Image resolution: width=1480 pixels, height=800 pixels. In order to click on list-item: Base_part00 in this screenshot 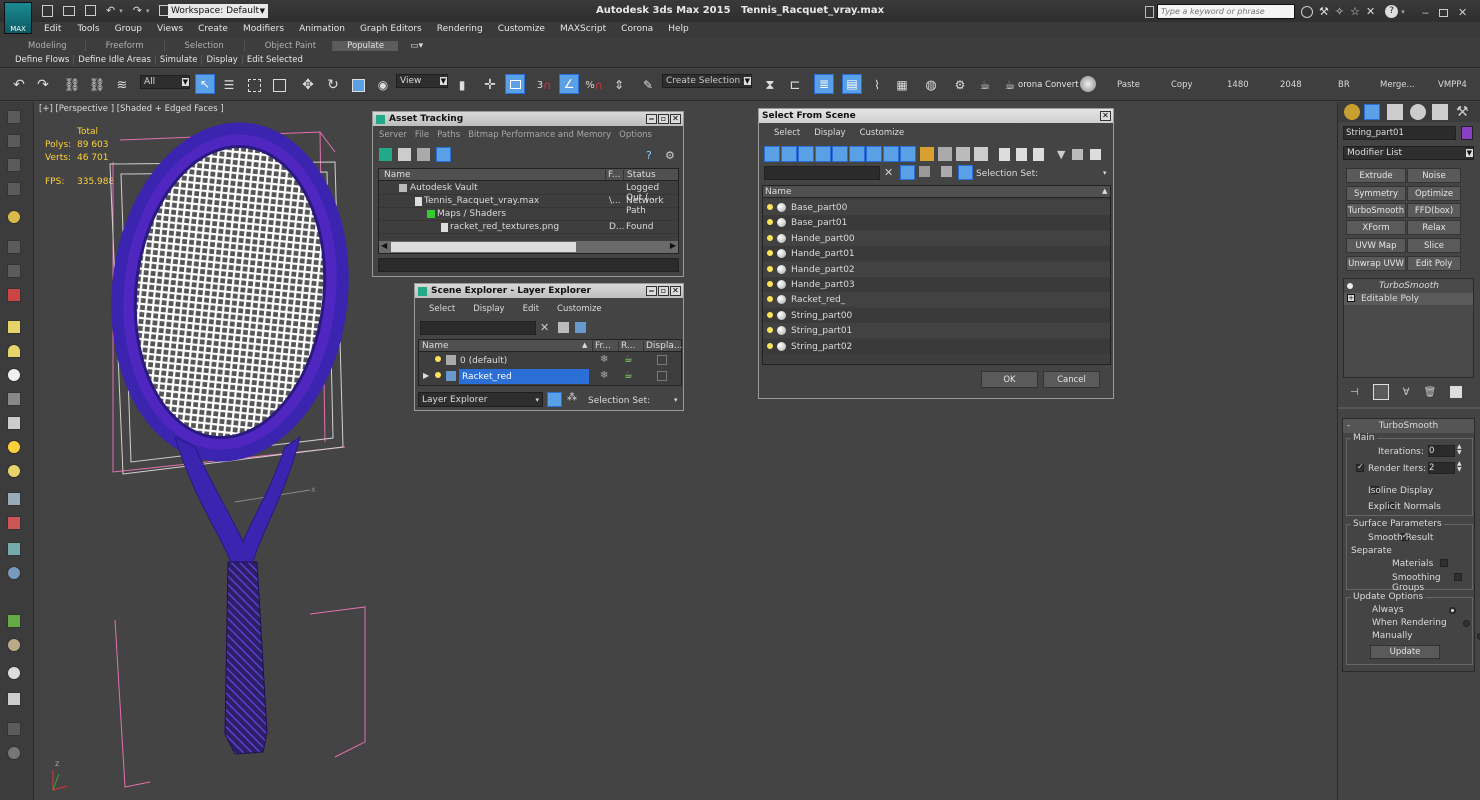, I will do `click(936, 207)`.